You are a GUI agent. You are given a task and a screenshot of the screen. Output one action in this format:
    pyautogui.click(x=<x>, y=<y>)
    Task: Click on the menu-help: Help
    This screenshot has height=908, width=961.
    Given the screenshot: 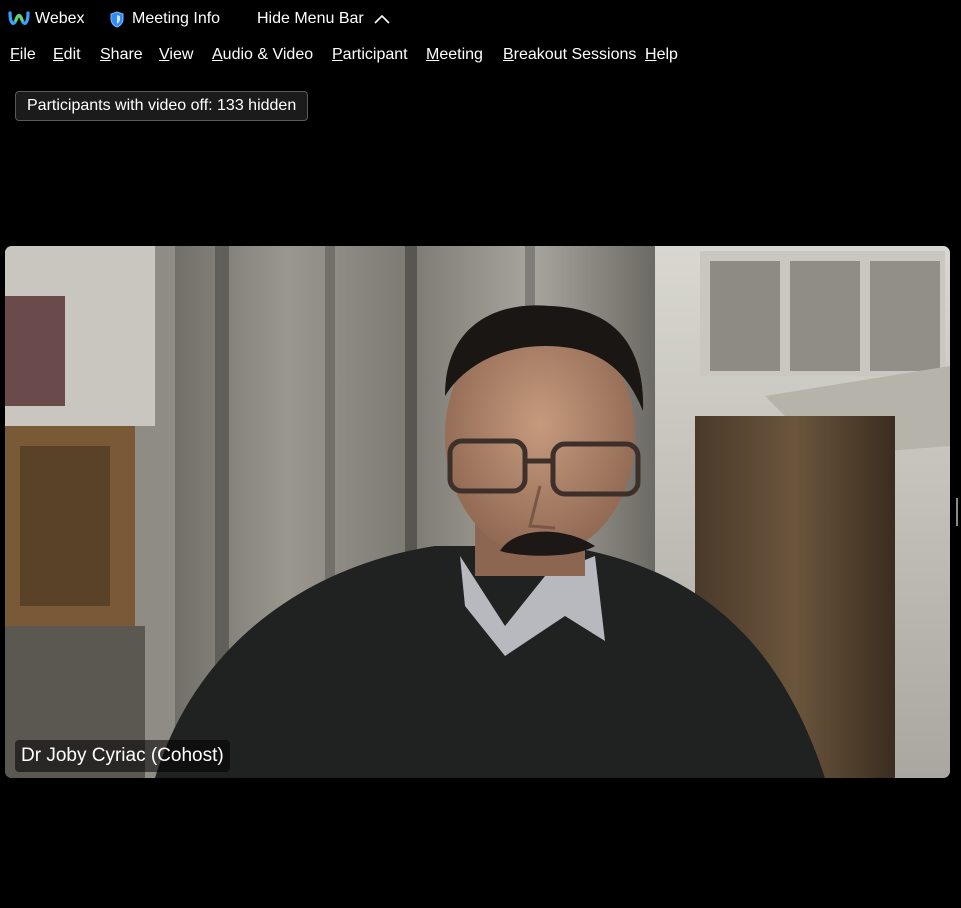 What is the action you would take?
    pyautogui.click(x=661, y=55)
    